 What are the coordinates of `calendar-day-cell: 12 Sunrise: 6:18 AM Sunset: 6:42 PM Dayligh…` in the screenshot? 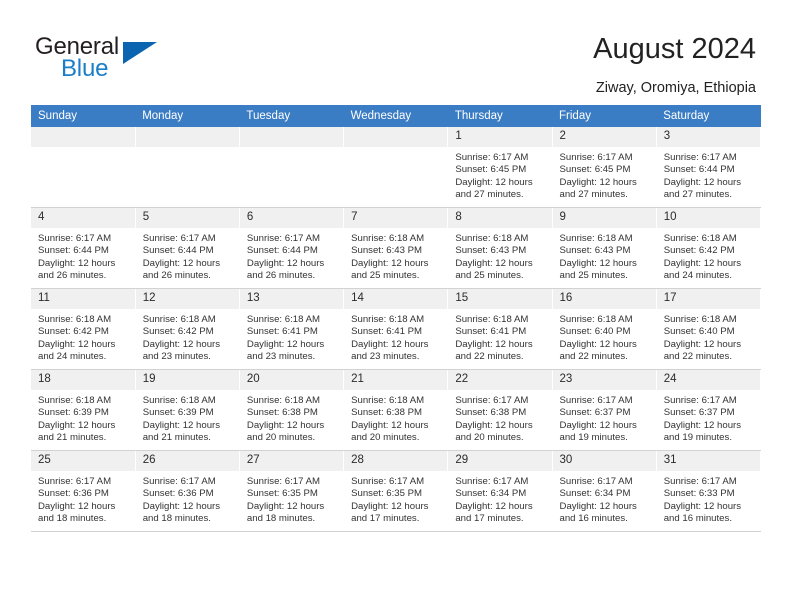 It's located at (187, 329).